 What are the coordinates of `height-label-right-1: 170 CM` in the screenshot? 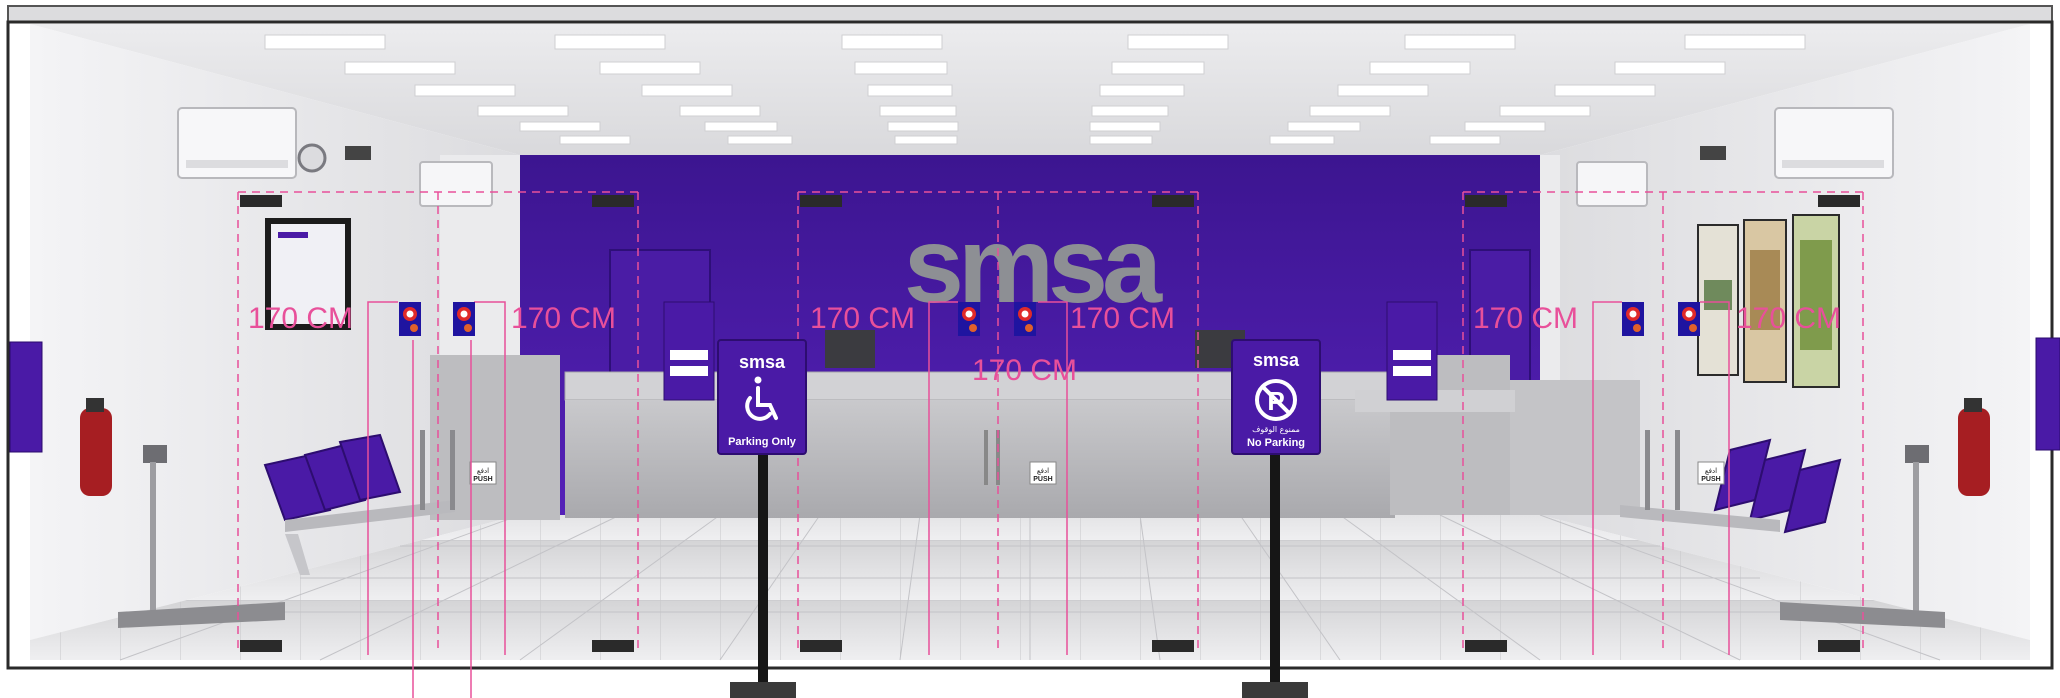 It's located at (1526, 318).